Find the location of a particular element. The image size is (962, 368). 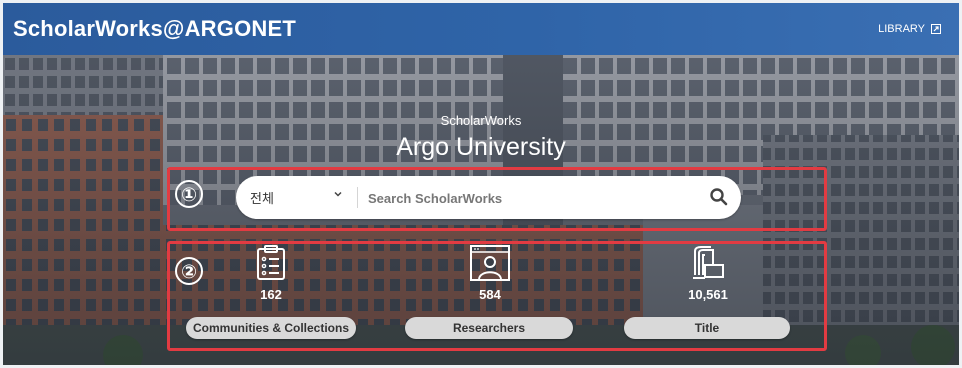

library-link: LIBRARY is located at coordinates (909, 29).